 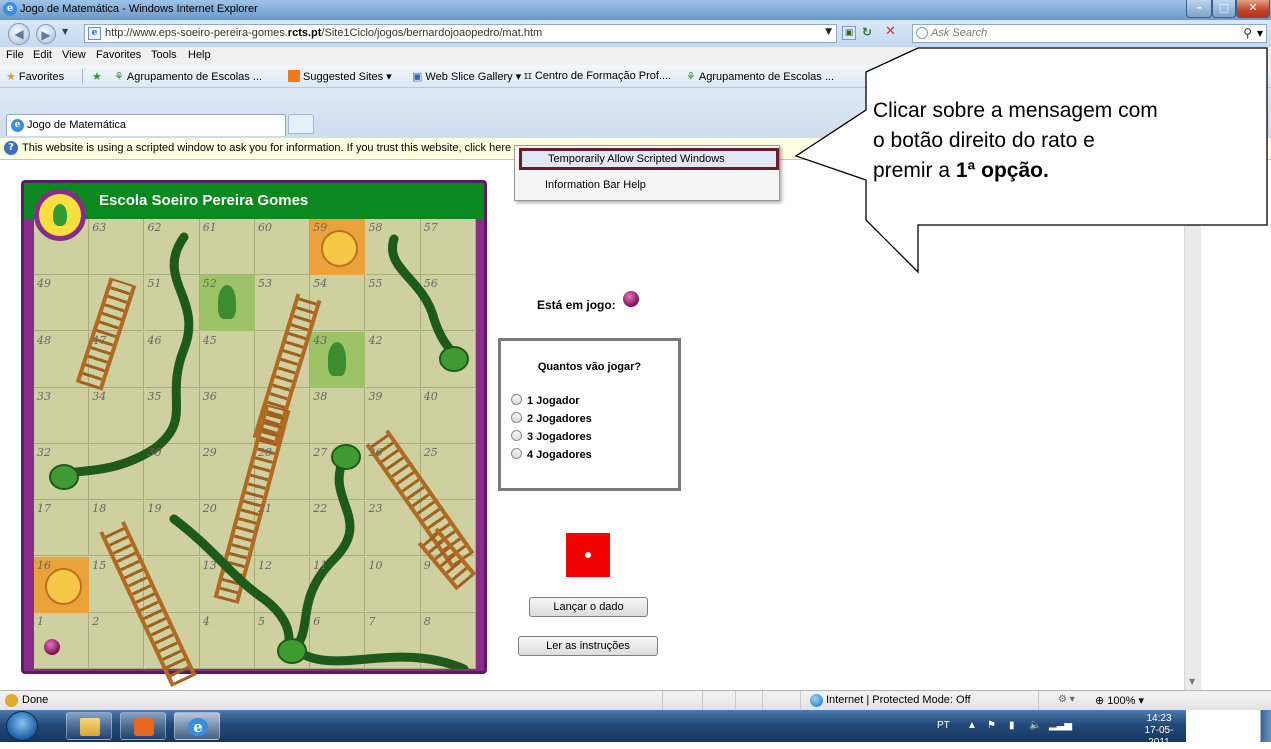 What do you see at coordinates (209, 227) in the screenshot?
I see `cell-number: 61` at bounding box center [209, 227].